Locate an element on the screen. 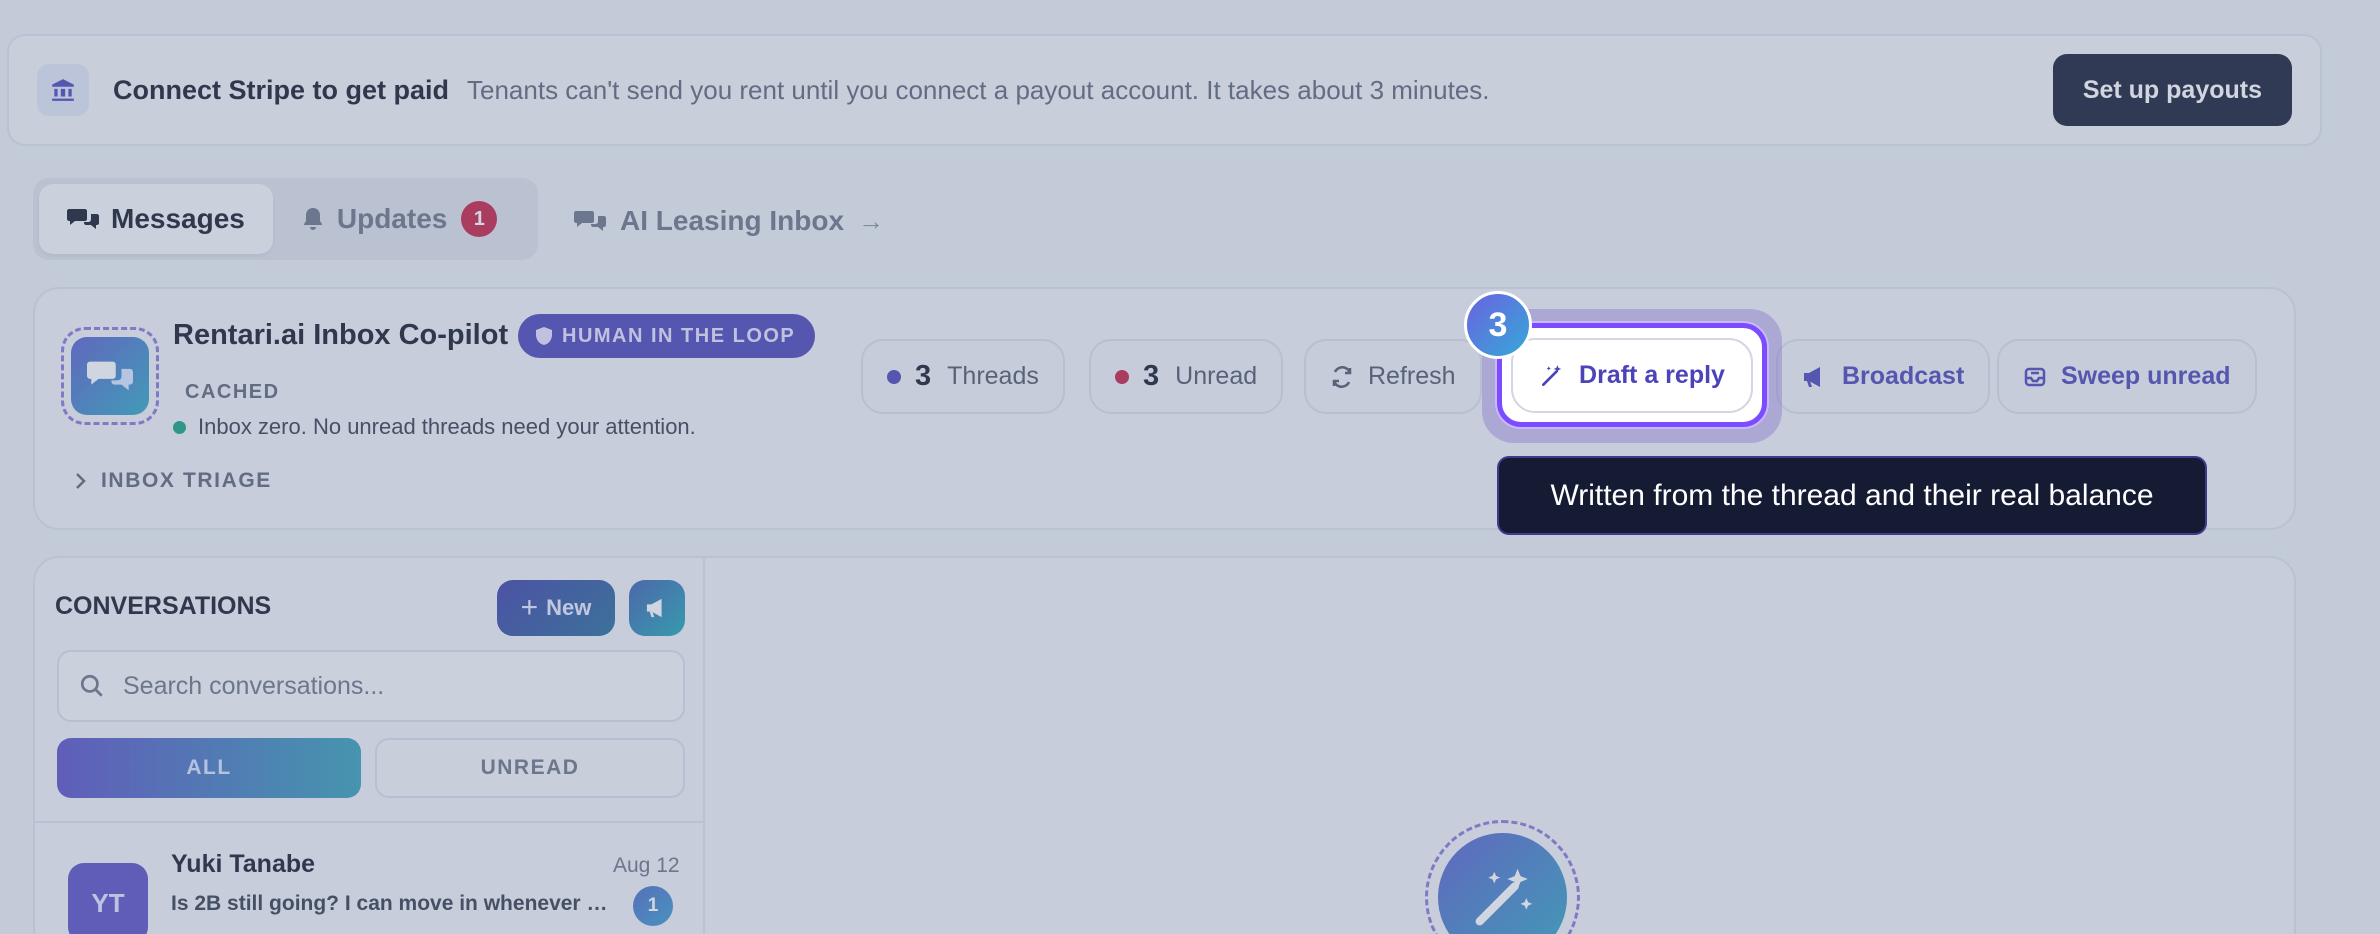 The width and height of the screenshot is (2380, 934). filter-all-button: ALL is located at coordinates (209, 768).